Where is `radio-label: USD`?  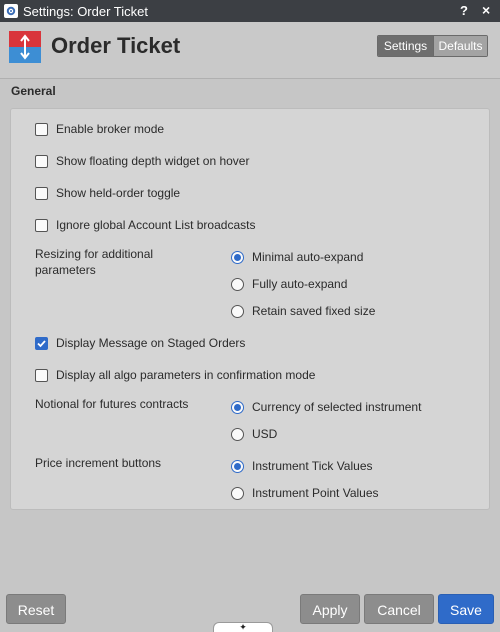 radio-label: USD is located at coordinates (265, 434).